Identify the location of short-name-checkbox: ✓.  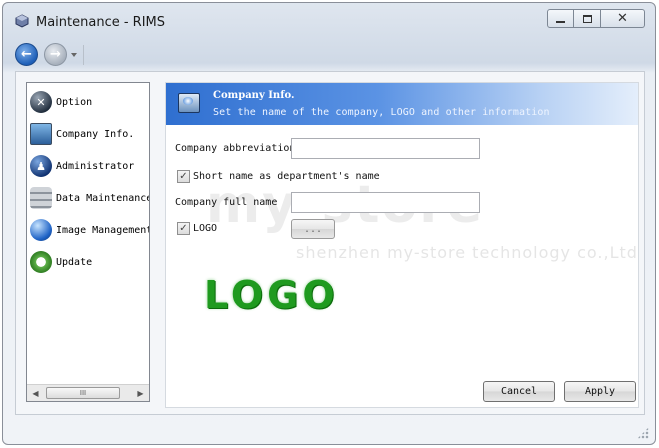
(183, 176).